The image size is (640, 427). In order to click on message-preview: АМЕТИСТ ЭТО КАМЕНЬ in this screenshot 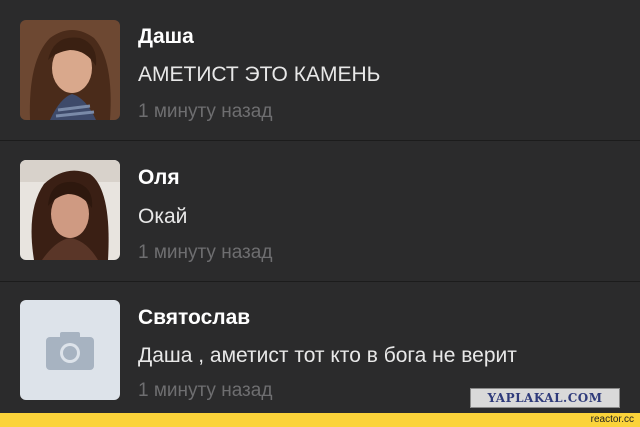, I will do `click(259, 74)`.